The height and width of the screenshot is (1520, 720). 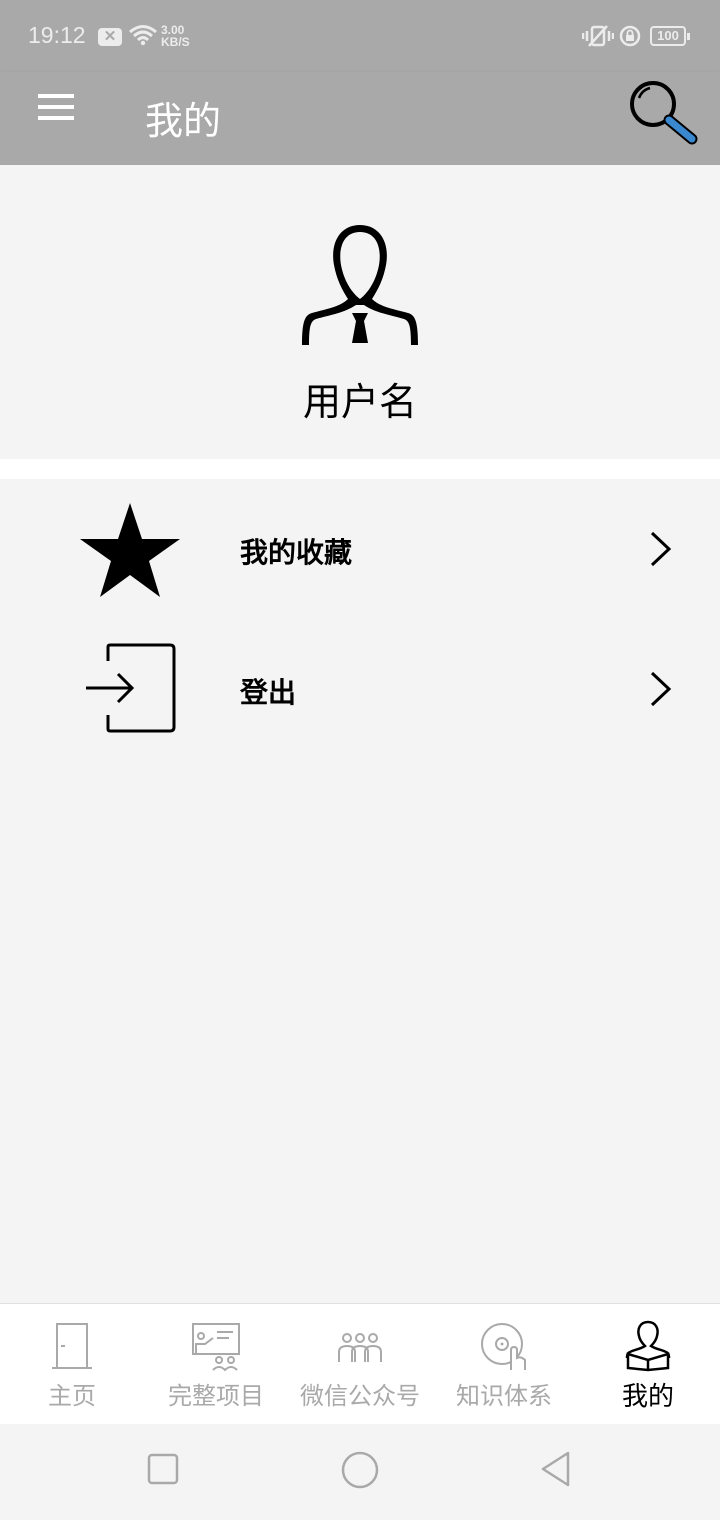 I want to click on home-button, so click(x=360, y=1470).